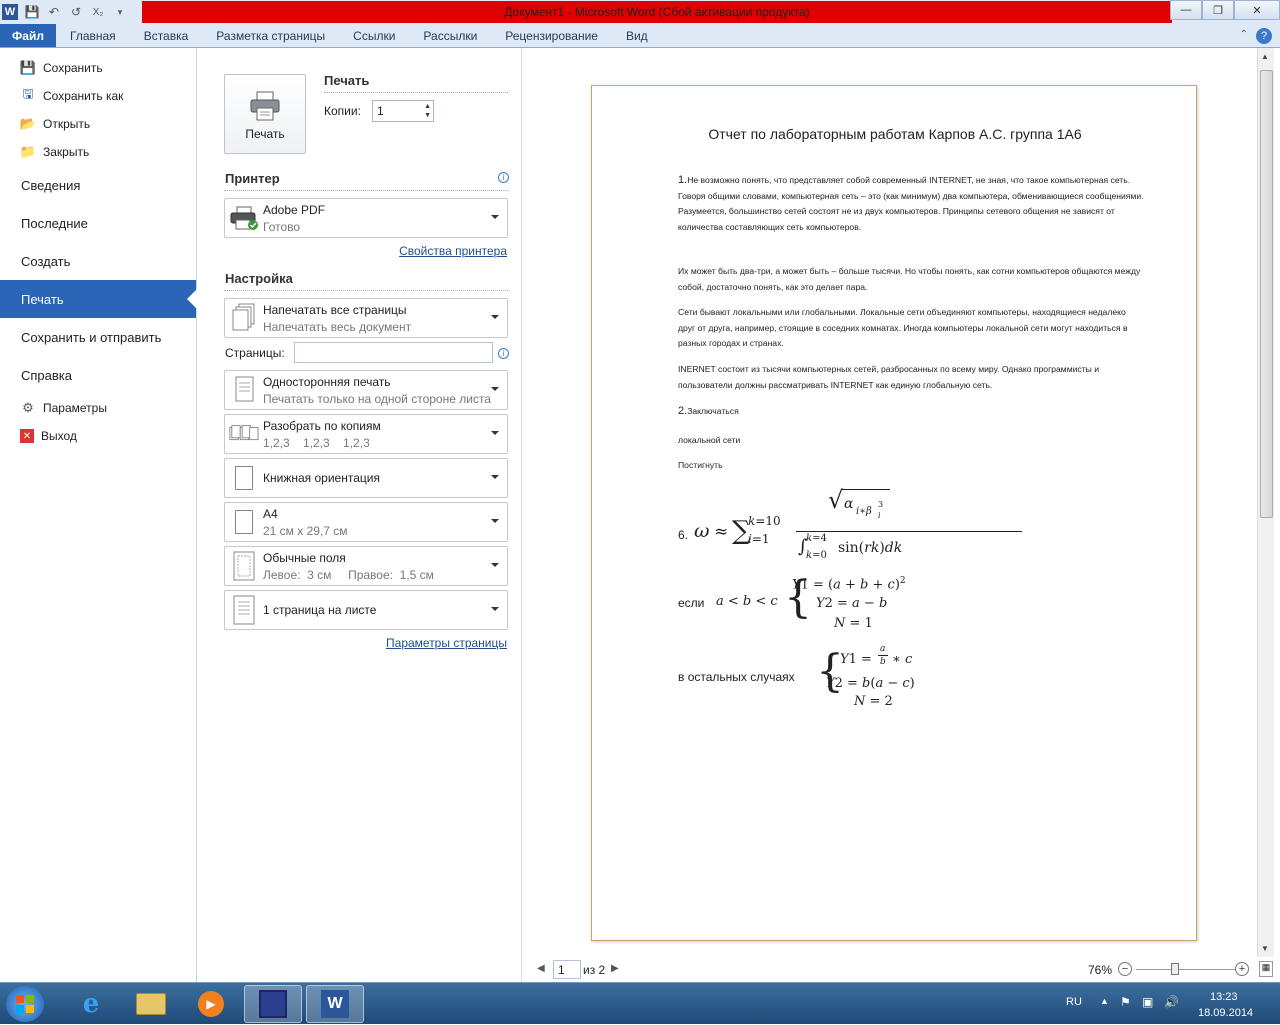 The width and height of the screenshot is (1280, 1025). What do you see at coordinates (1186, 10) in the screenshot?
I see `minimize-button: —` at bounding box center [1186, 10].